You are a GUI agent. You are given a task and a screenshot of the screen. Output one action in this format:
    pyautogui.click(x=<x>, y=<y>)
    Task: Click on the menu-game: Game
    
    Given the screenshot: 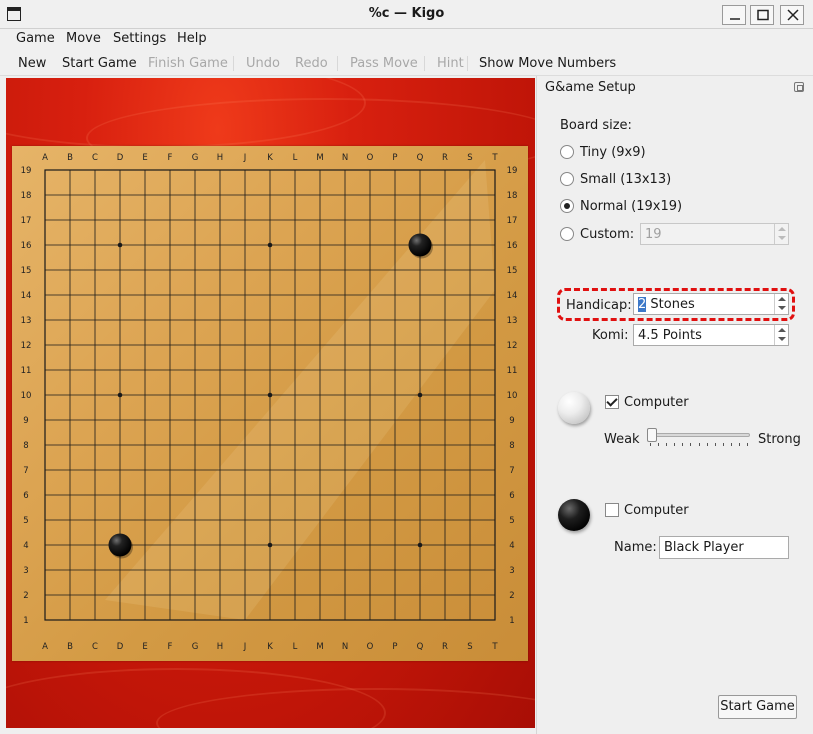 What is the action you would take?
    pyautogui.click(x=35, y=38)
    